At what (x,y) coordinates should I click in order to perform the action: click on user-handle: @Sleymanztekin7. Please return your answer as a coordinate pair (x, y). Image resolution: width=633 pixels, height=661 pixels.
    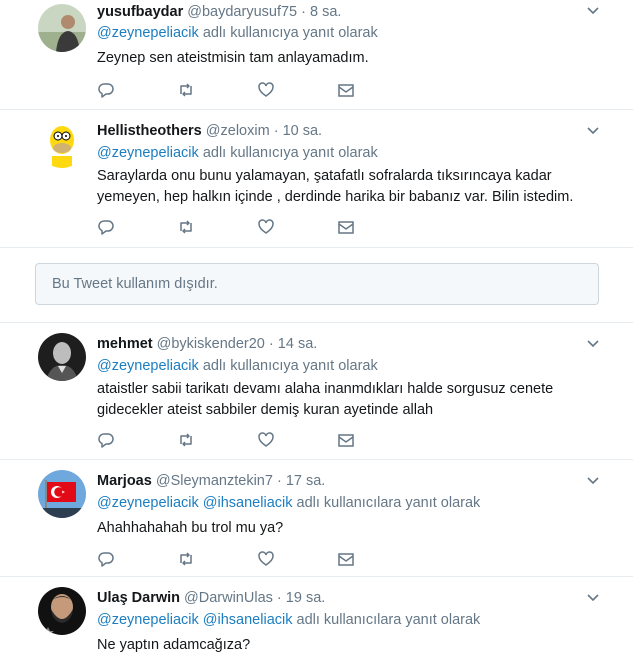
    Looking at the image, I should click on (214, 481).